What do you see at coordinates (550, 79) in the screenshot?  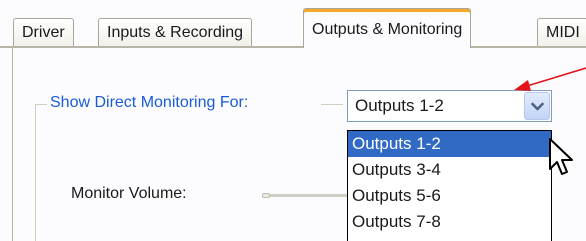 I see `red-arrow-annotation` at bounding box center [550, 79].